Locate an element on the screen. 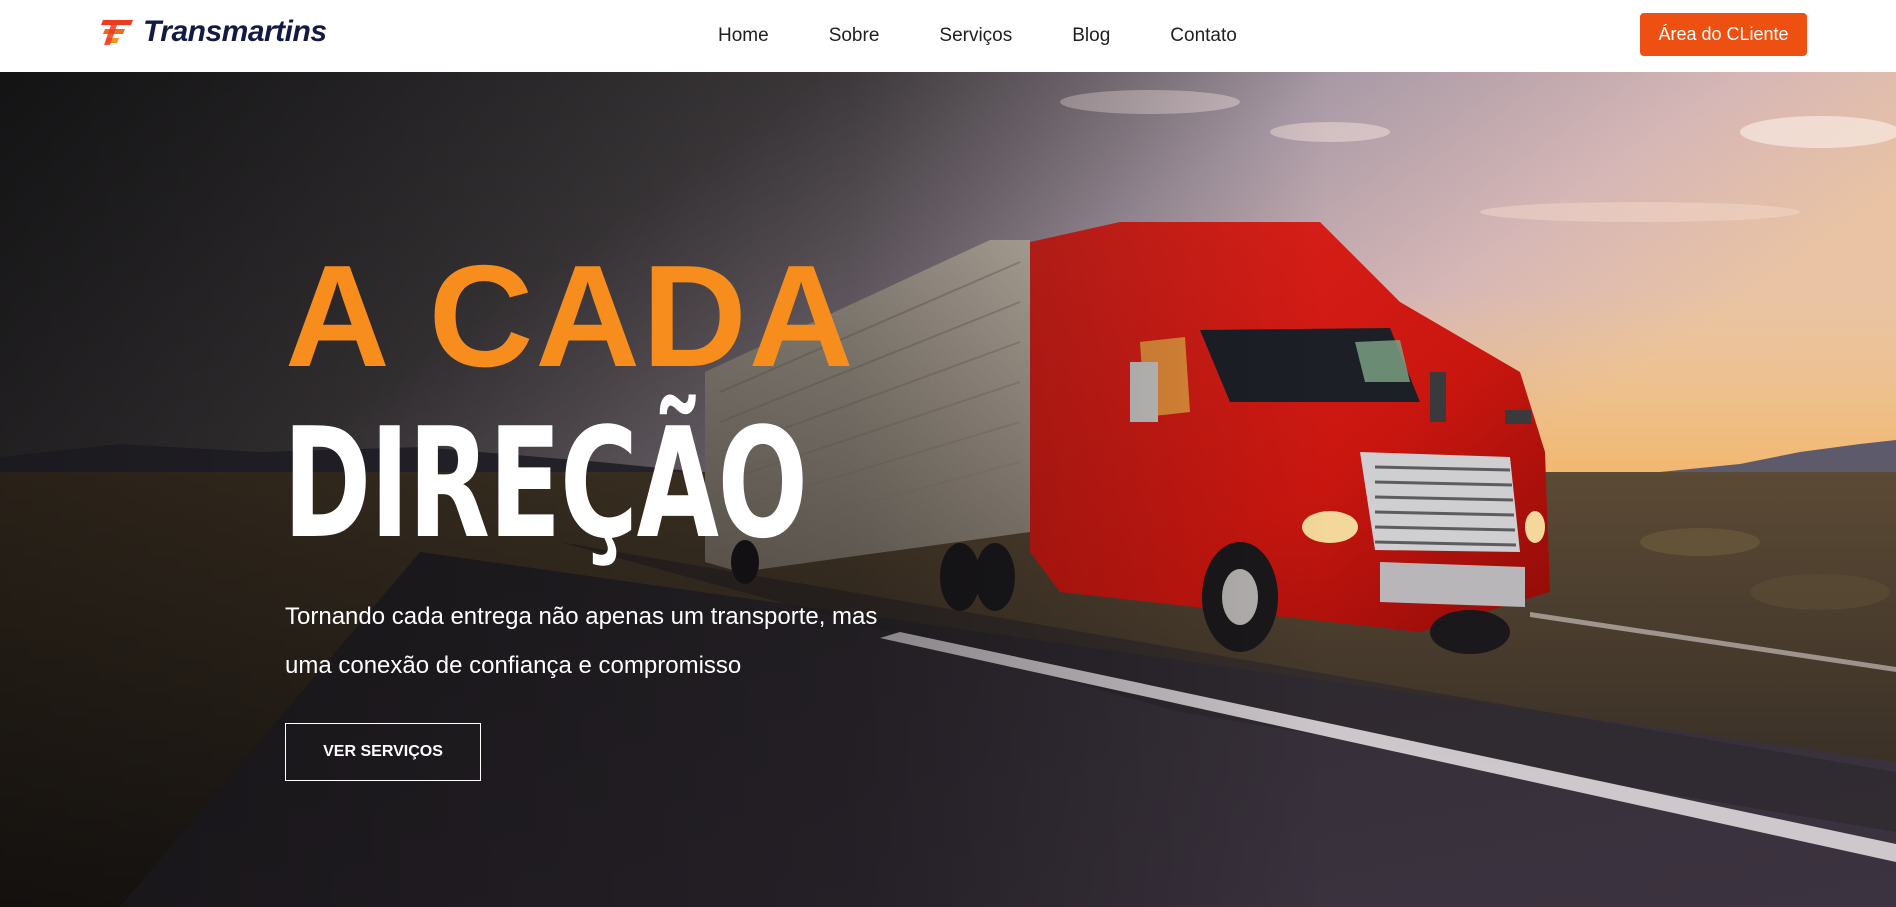 The width and height of the screenshot is (1896, 907). brand-logo: Transmartins is located at coordinates (212, 32).